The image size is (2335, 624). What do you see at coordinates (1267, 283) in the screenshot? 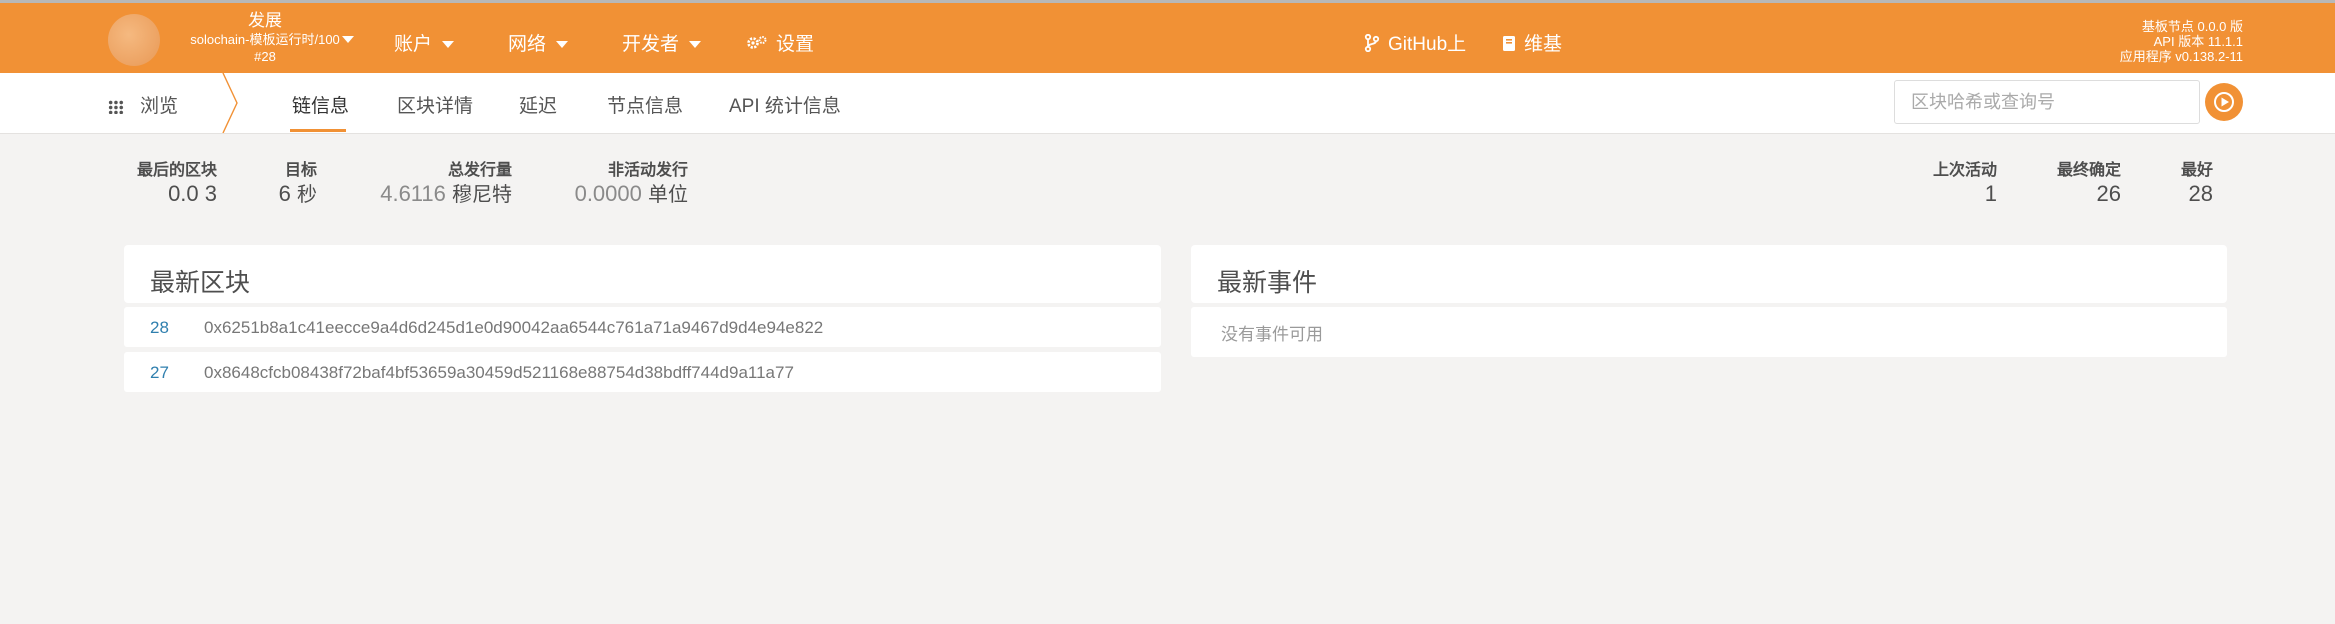
I see `recent-events-title: 最新事件` at bounding box center [1267, 283].